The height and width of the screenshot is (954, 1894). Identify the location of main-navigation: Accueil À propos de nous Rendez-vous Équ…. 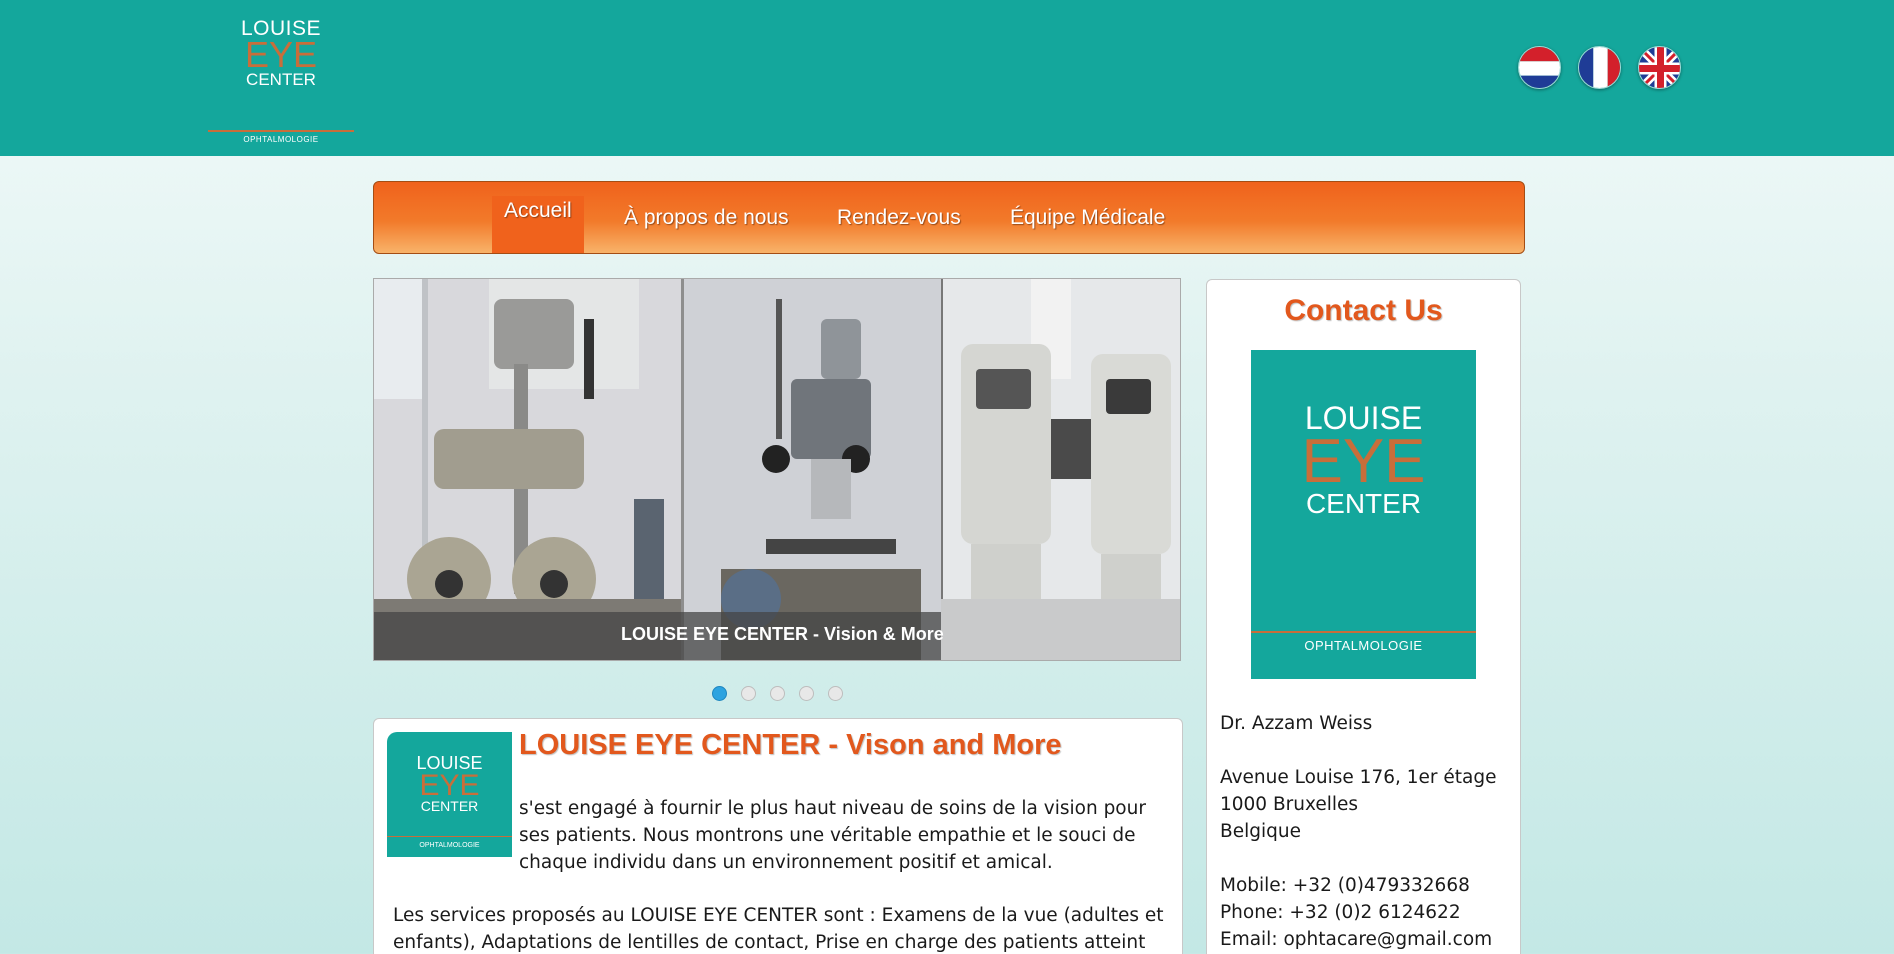
(949, 217).